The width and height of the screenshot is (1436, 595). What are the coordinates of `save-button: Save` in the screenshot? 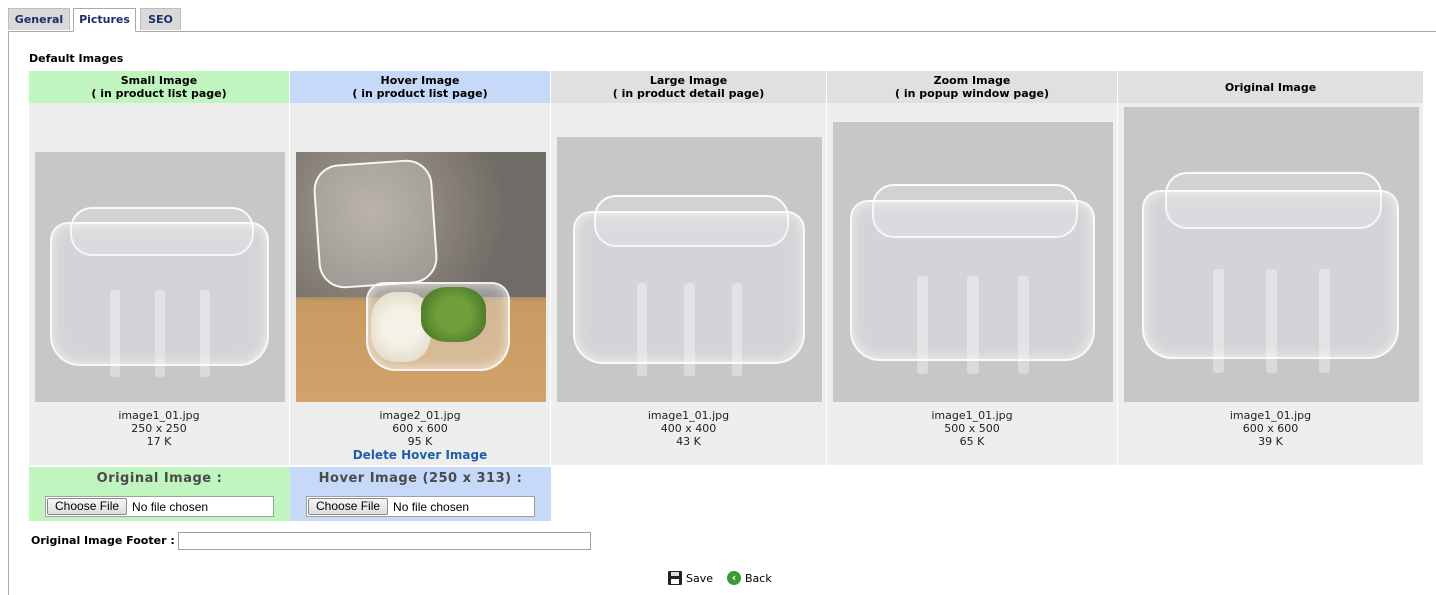 It's located at (690, 578).